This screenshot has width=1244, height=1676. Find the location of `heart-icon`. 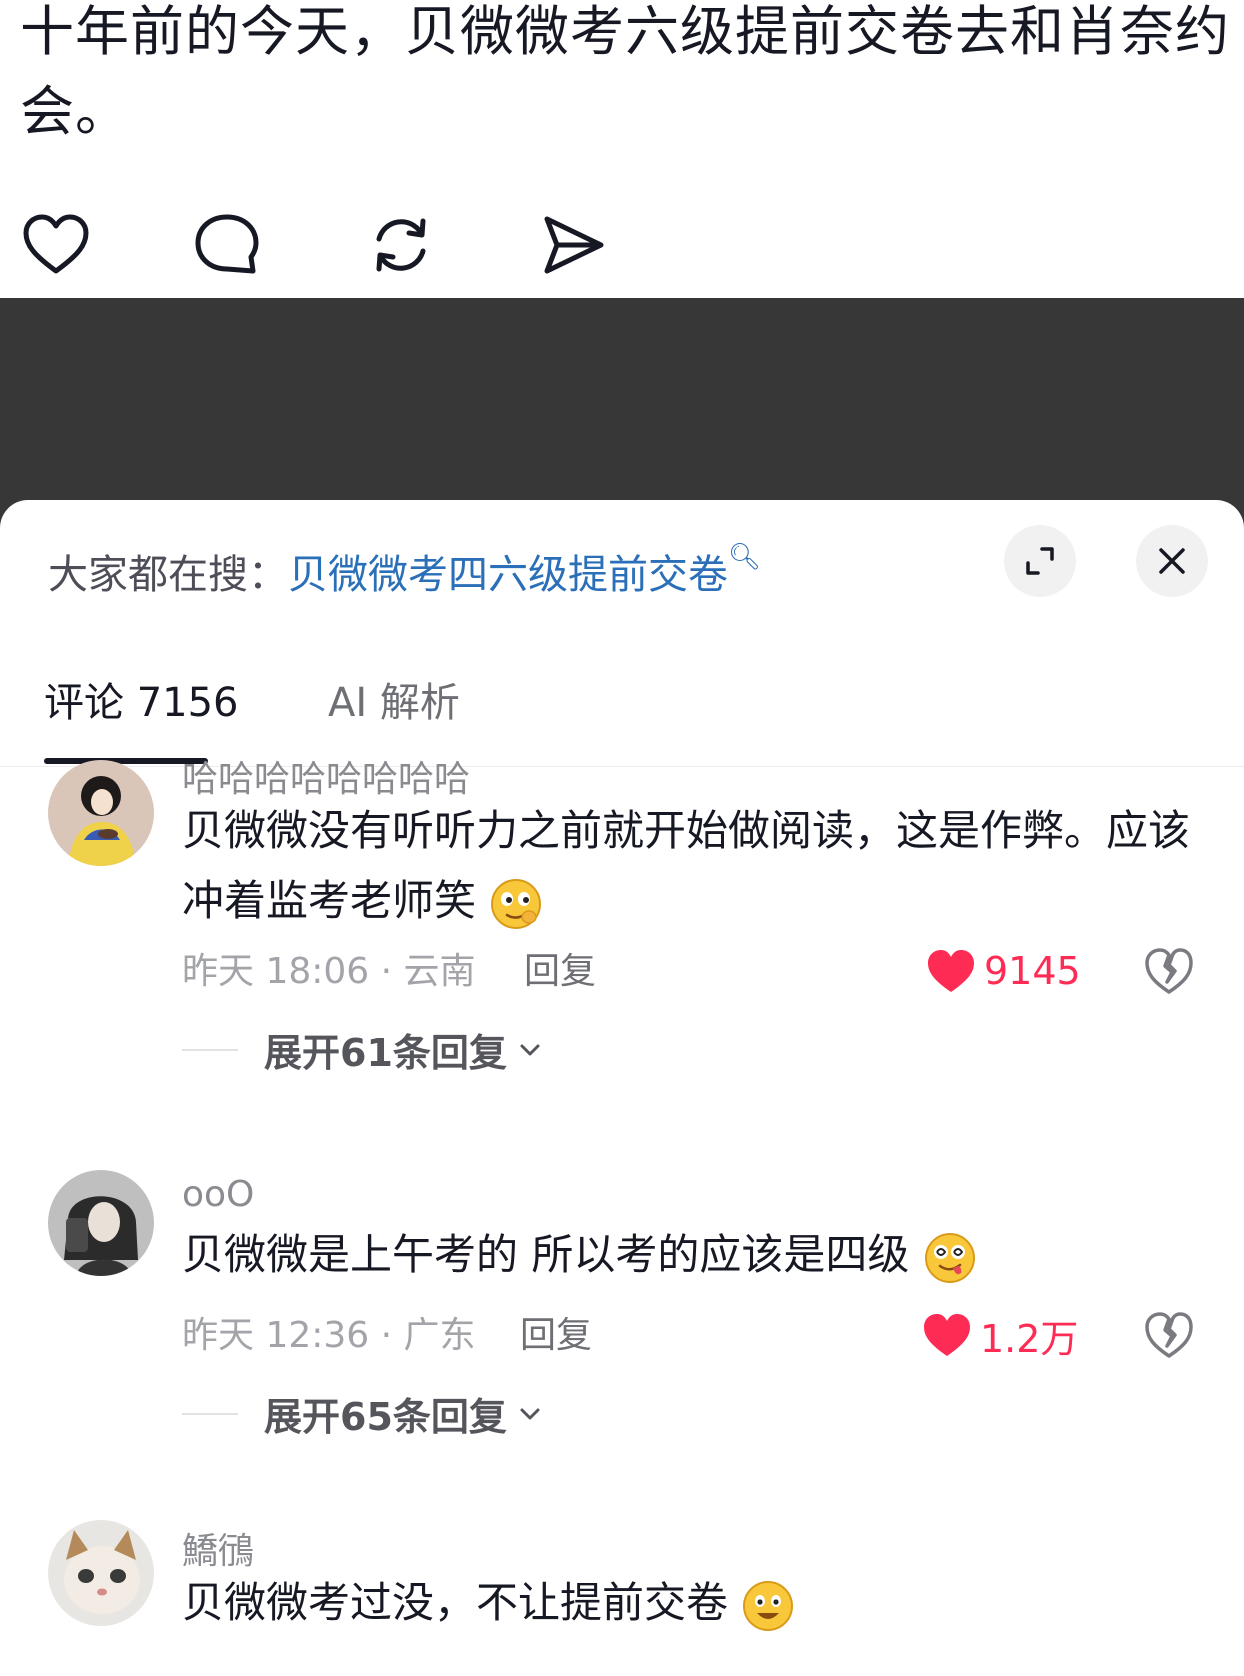

heart-icon is located at coordinates (56, 244).